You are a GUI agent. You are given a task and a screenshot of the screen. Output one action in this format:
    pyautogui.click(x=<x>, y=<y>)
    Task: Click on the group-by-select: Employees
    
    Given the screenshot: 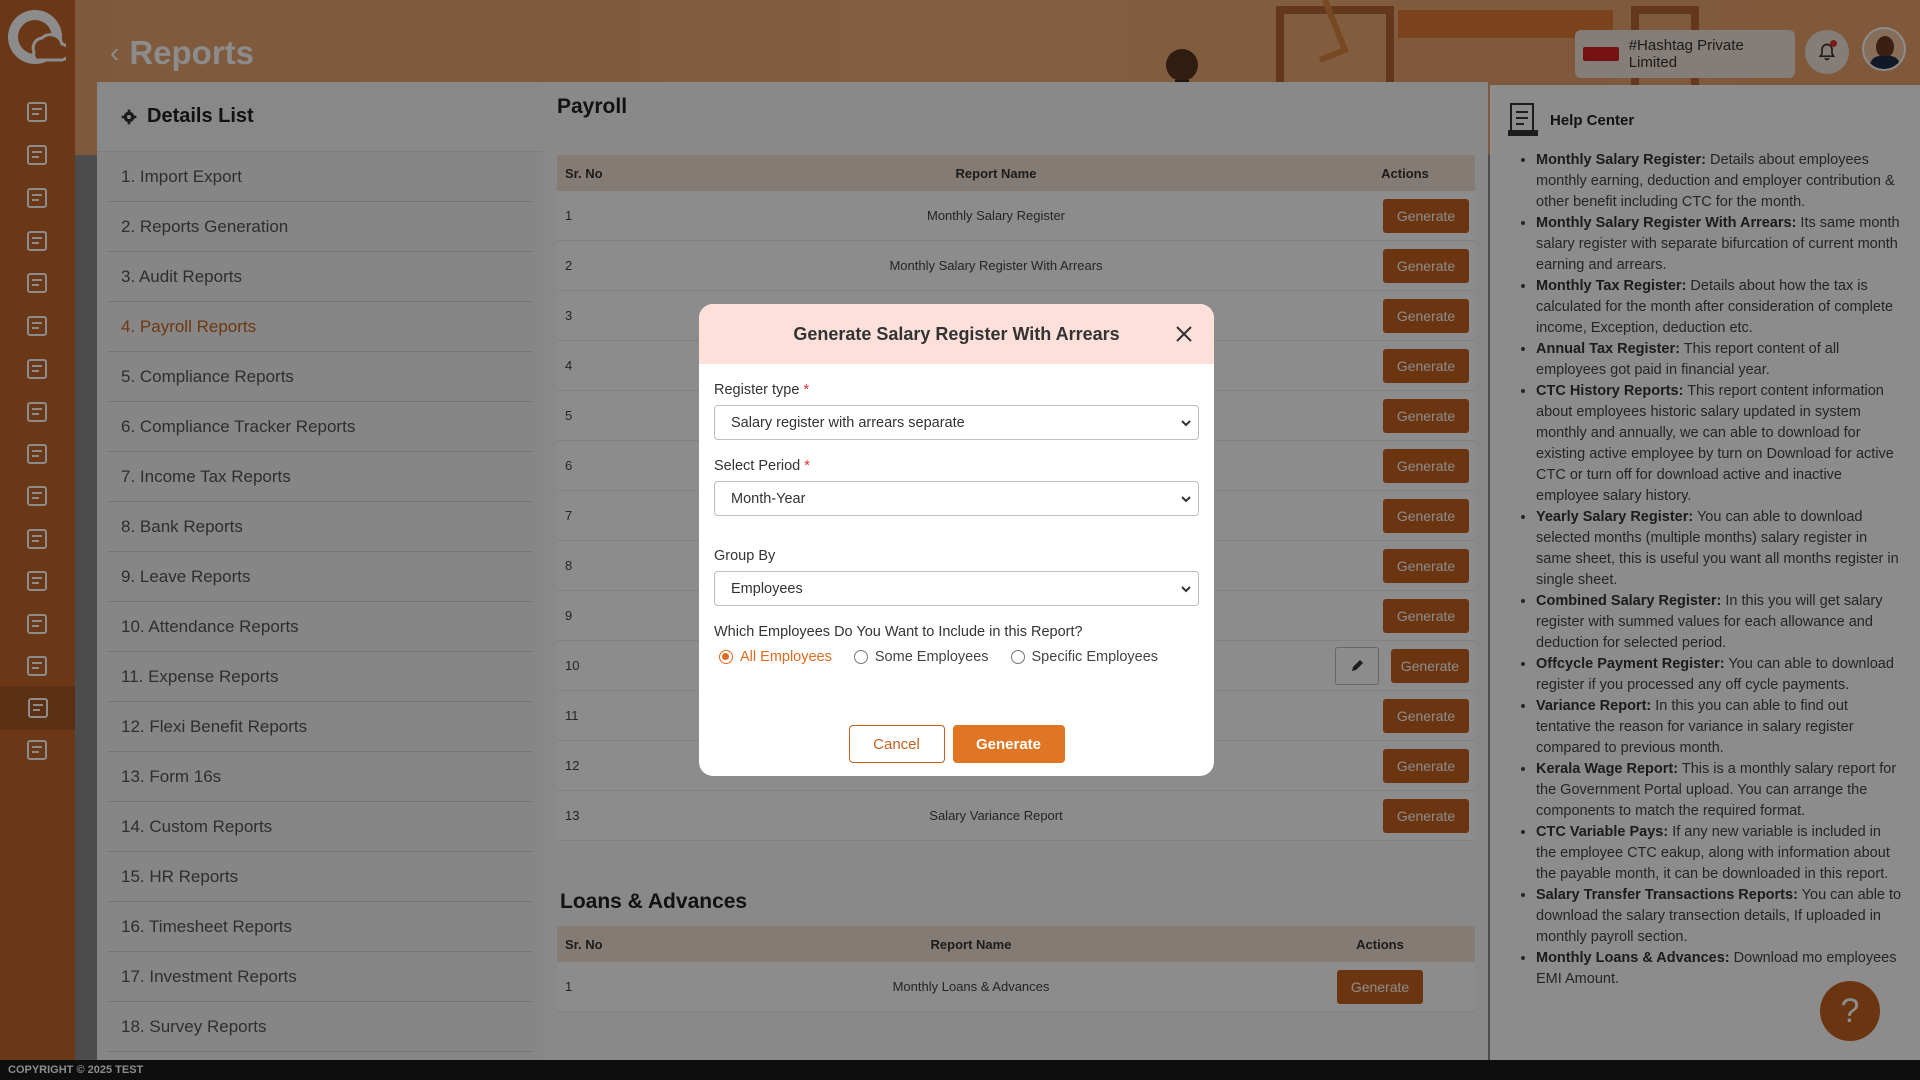 What is the action you would take?
    pyautogui.click(x=956, y=588)
    